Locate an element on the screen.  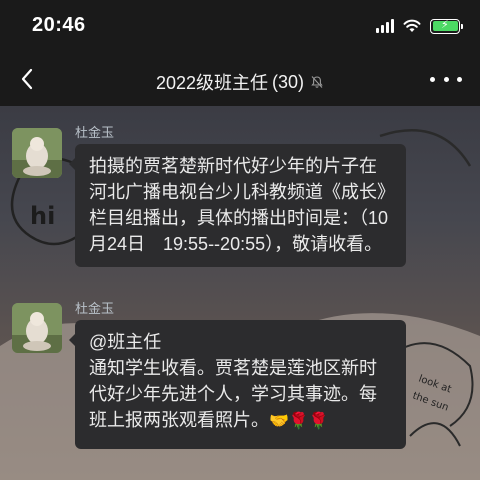
status-time: 20:46 is located at coordinates (59, 25).